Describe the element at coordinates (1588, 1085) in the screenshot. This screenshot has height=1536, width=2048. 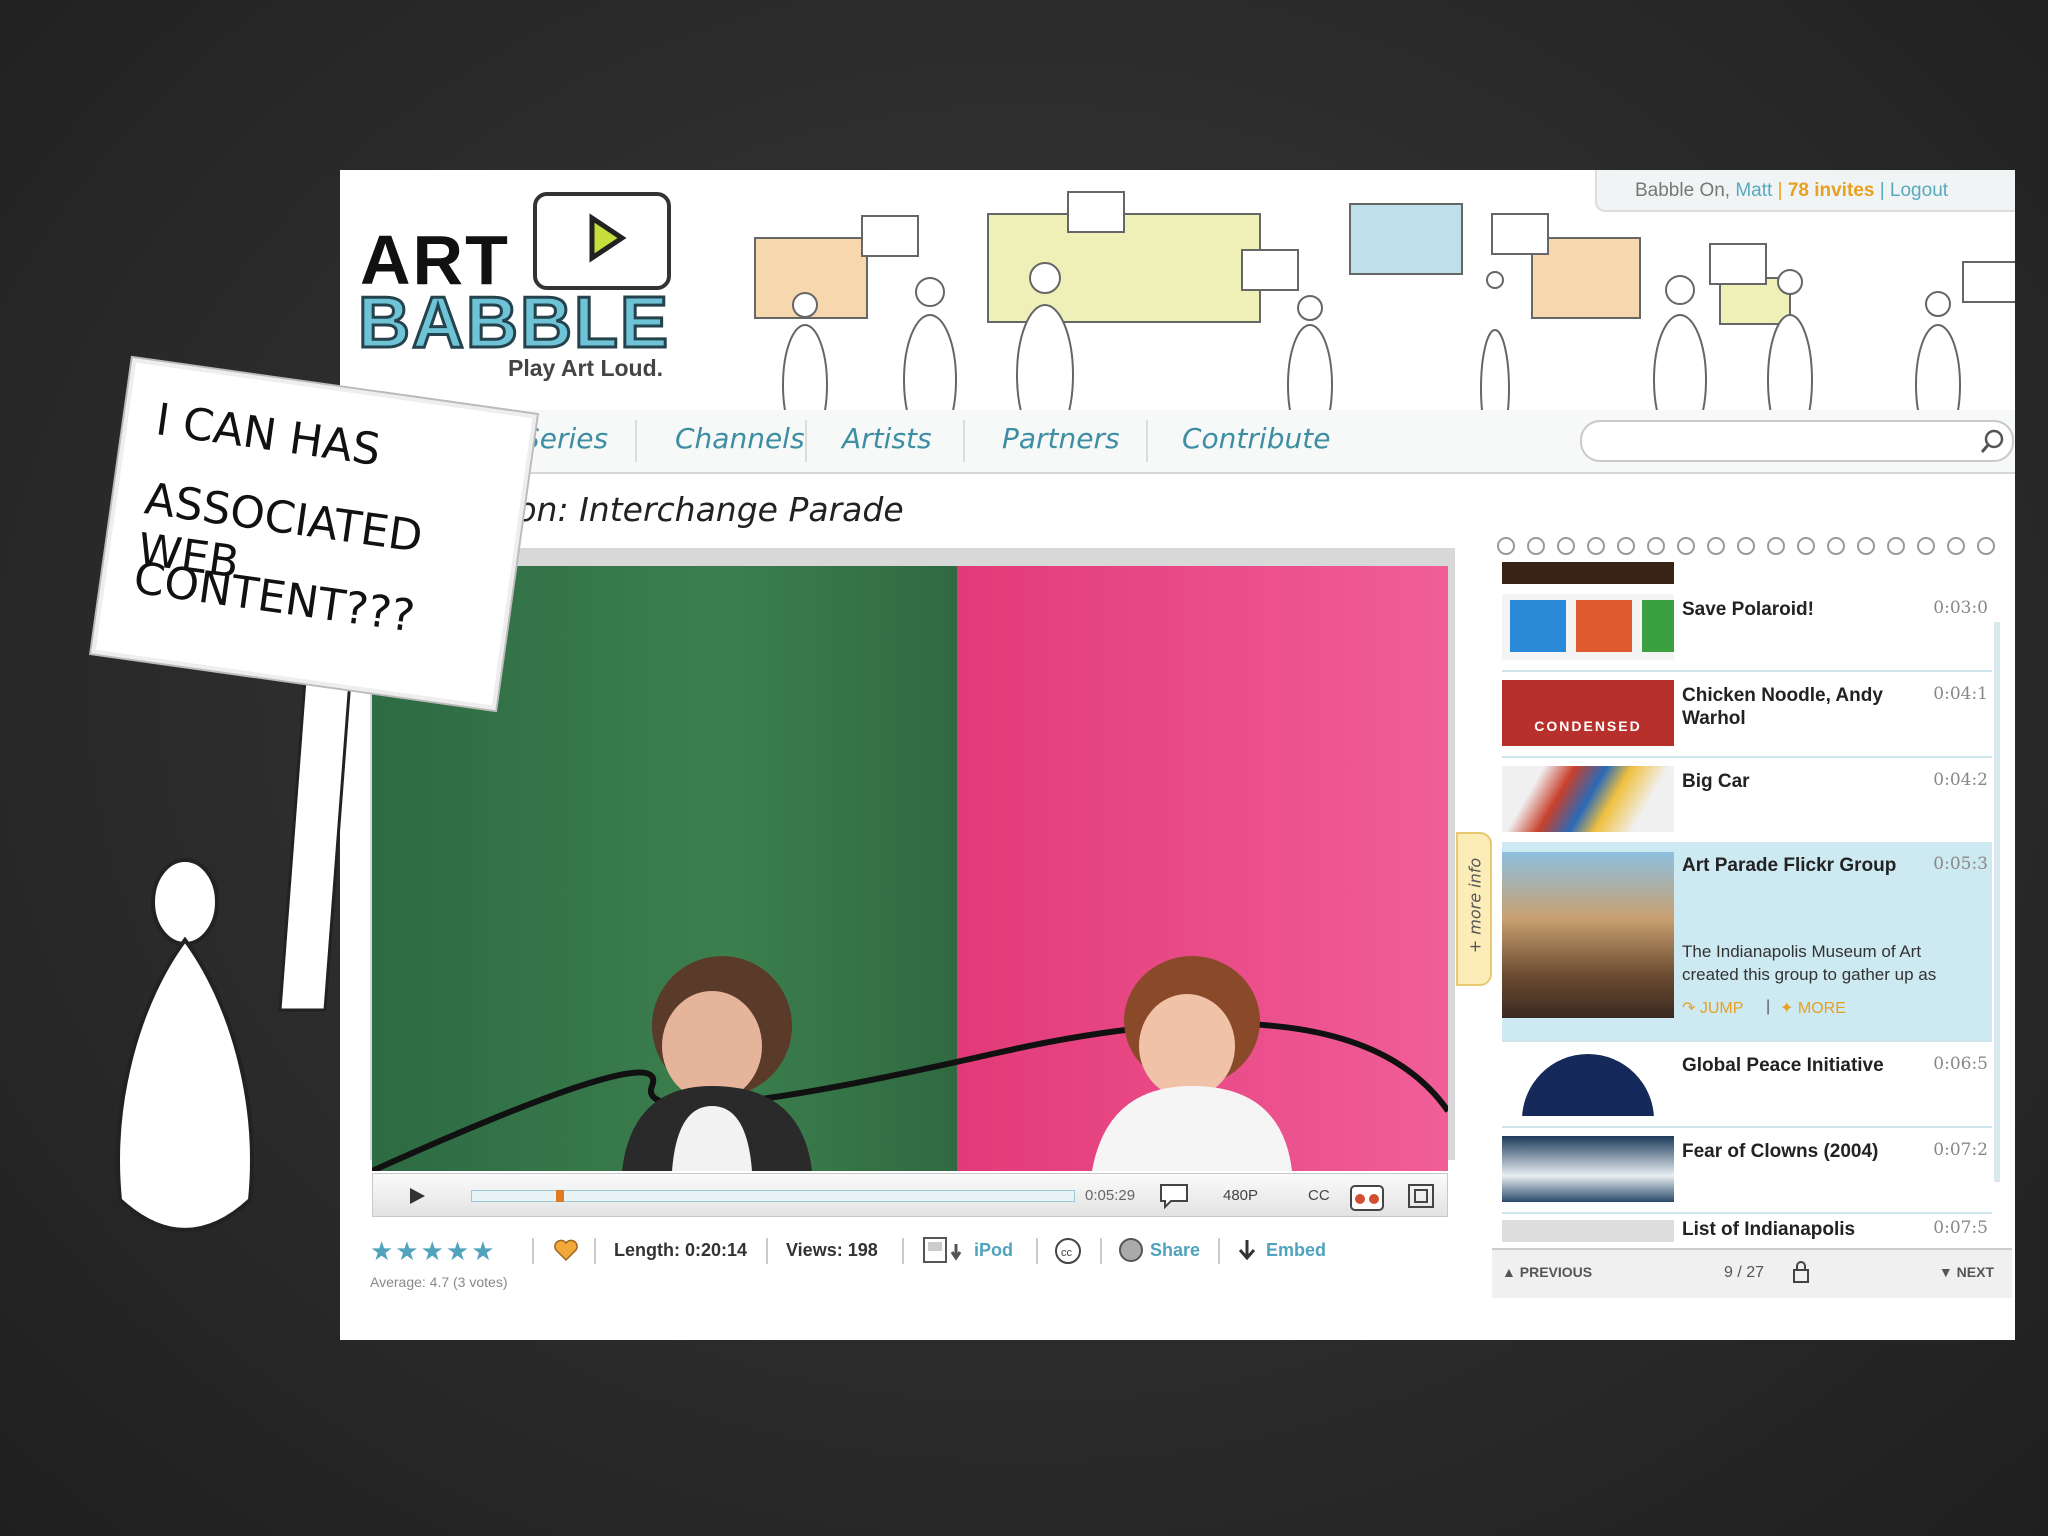
I see `thumb-graphic` at that location.